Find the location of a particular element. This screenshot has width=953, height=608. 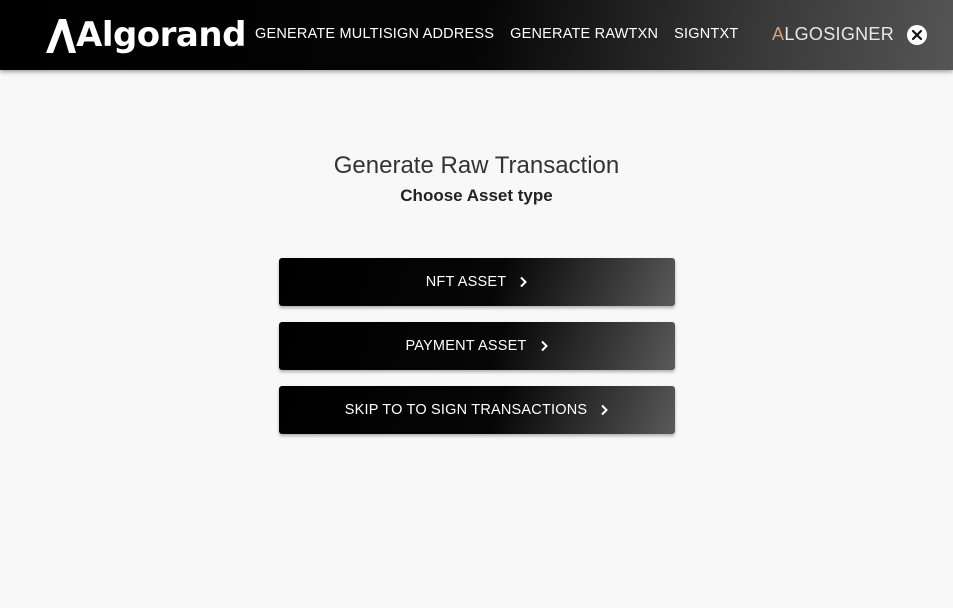

payment-asset-button-label: PAYMENT ASSET is located at coordinates (466, 346).